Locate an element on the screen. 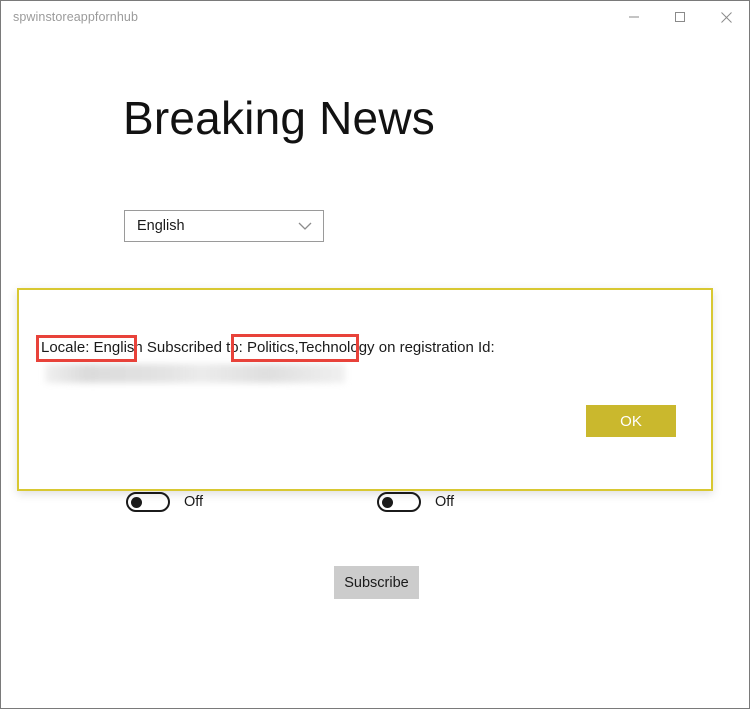 The height and width of the screenshot is (709, 750). close-button is located at coordinates (726, 17).